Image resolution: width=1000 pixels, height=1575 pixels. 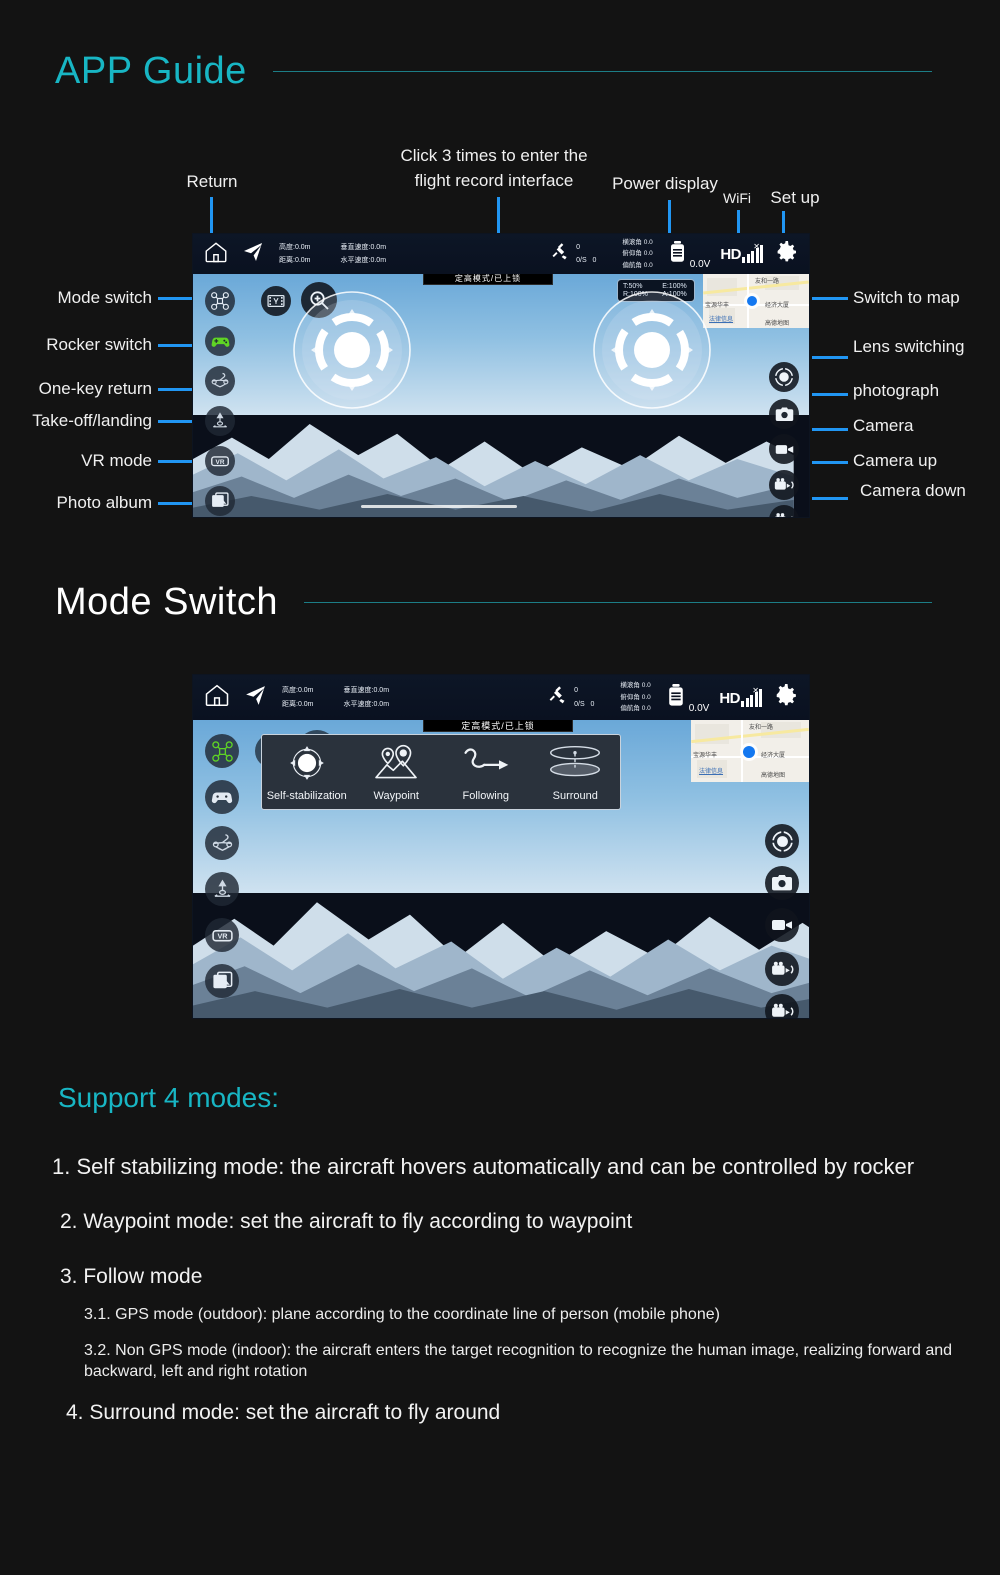 What do you see at coordinates (557, 698) in the screenshot?
I see `satellite-icon` at bounding box center [557, 698].